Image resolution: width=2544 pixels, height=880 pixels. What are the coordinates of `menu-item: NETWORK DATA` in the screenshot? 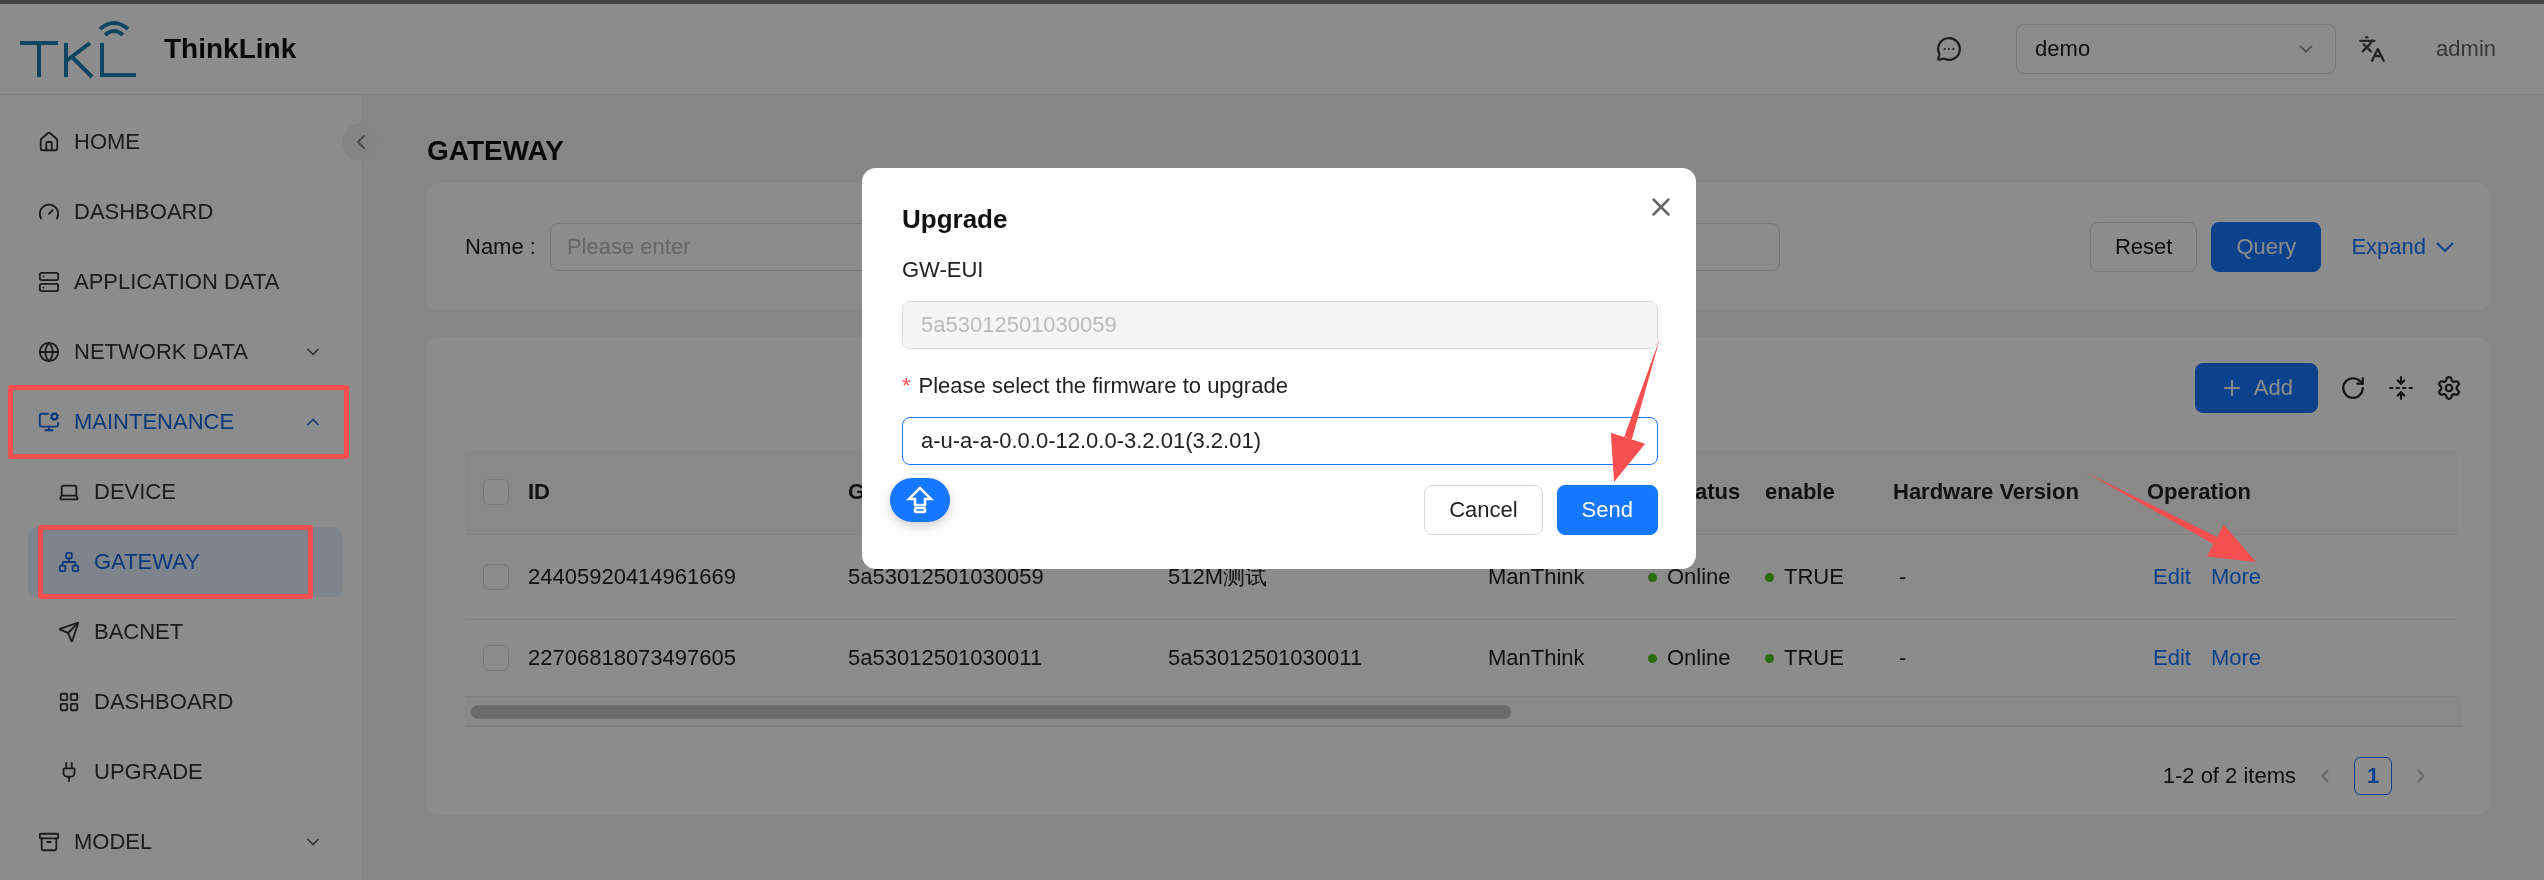 It's located at (180, 352).